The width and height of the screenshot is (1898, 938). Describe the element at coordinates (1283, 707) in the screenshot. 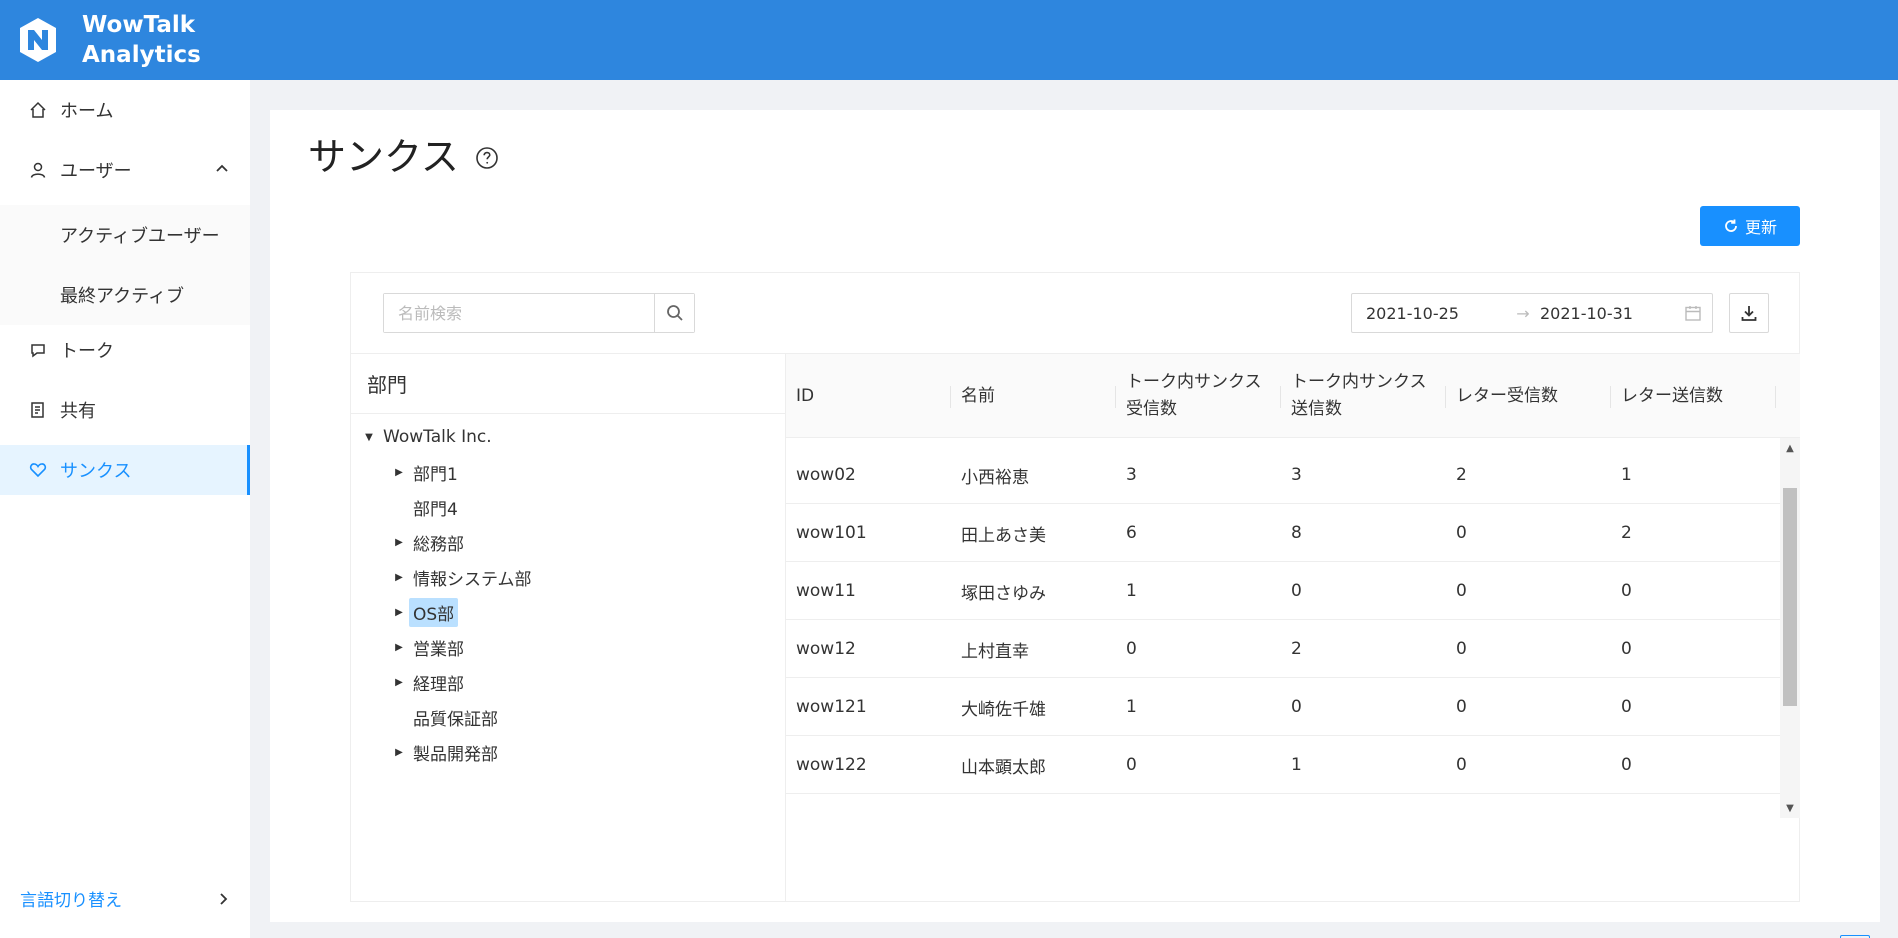

I see `table-row: wow121 大崎佐千雄 1 0 0 0` at that location.